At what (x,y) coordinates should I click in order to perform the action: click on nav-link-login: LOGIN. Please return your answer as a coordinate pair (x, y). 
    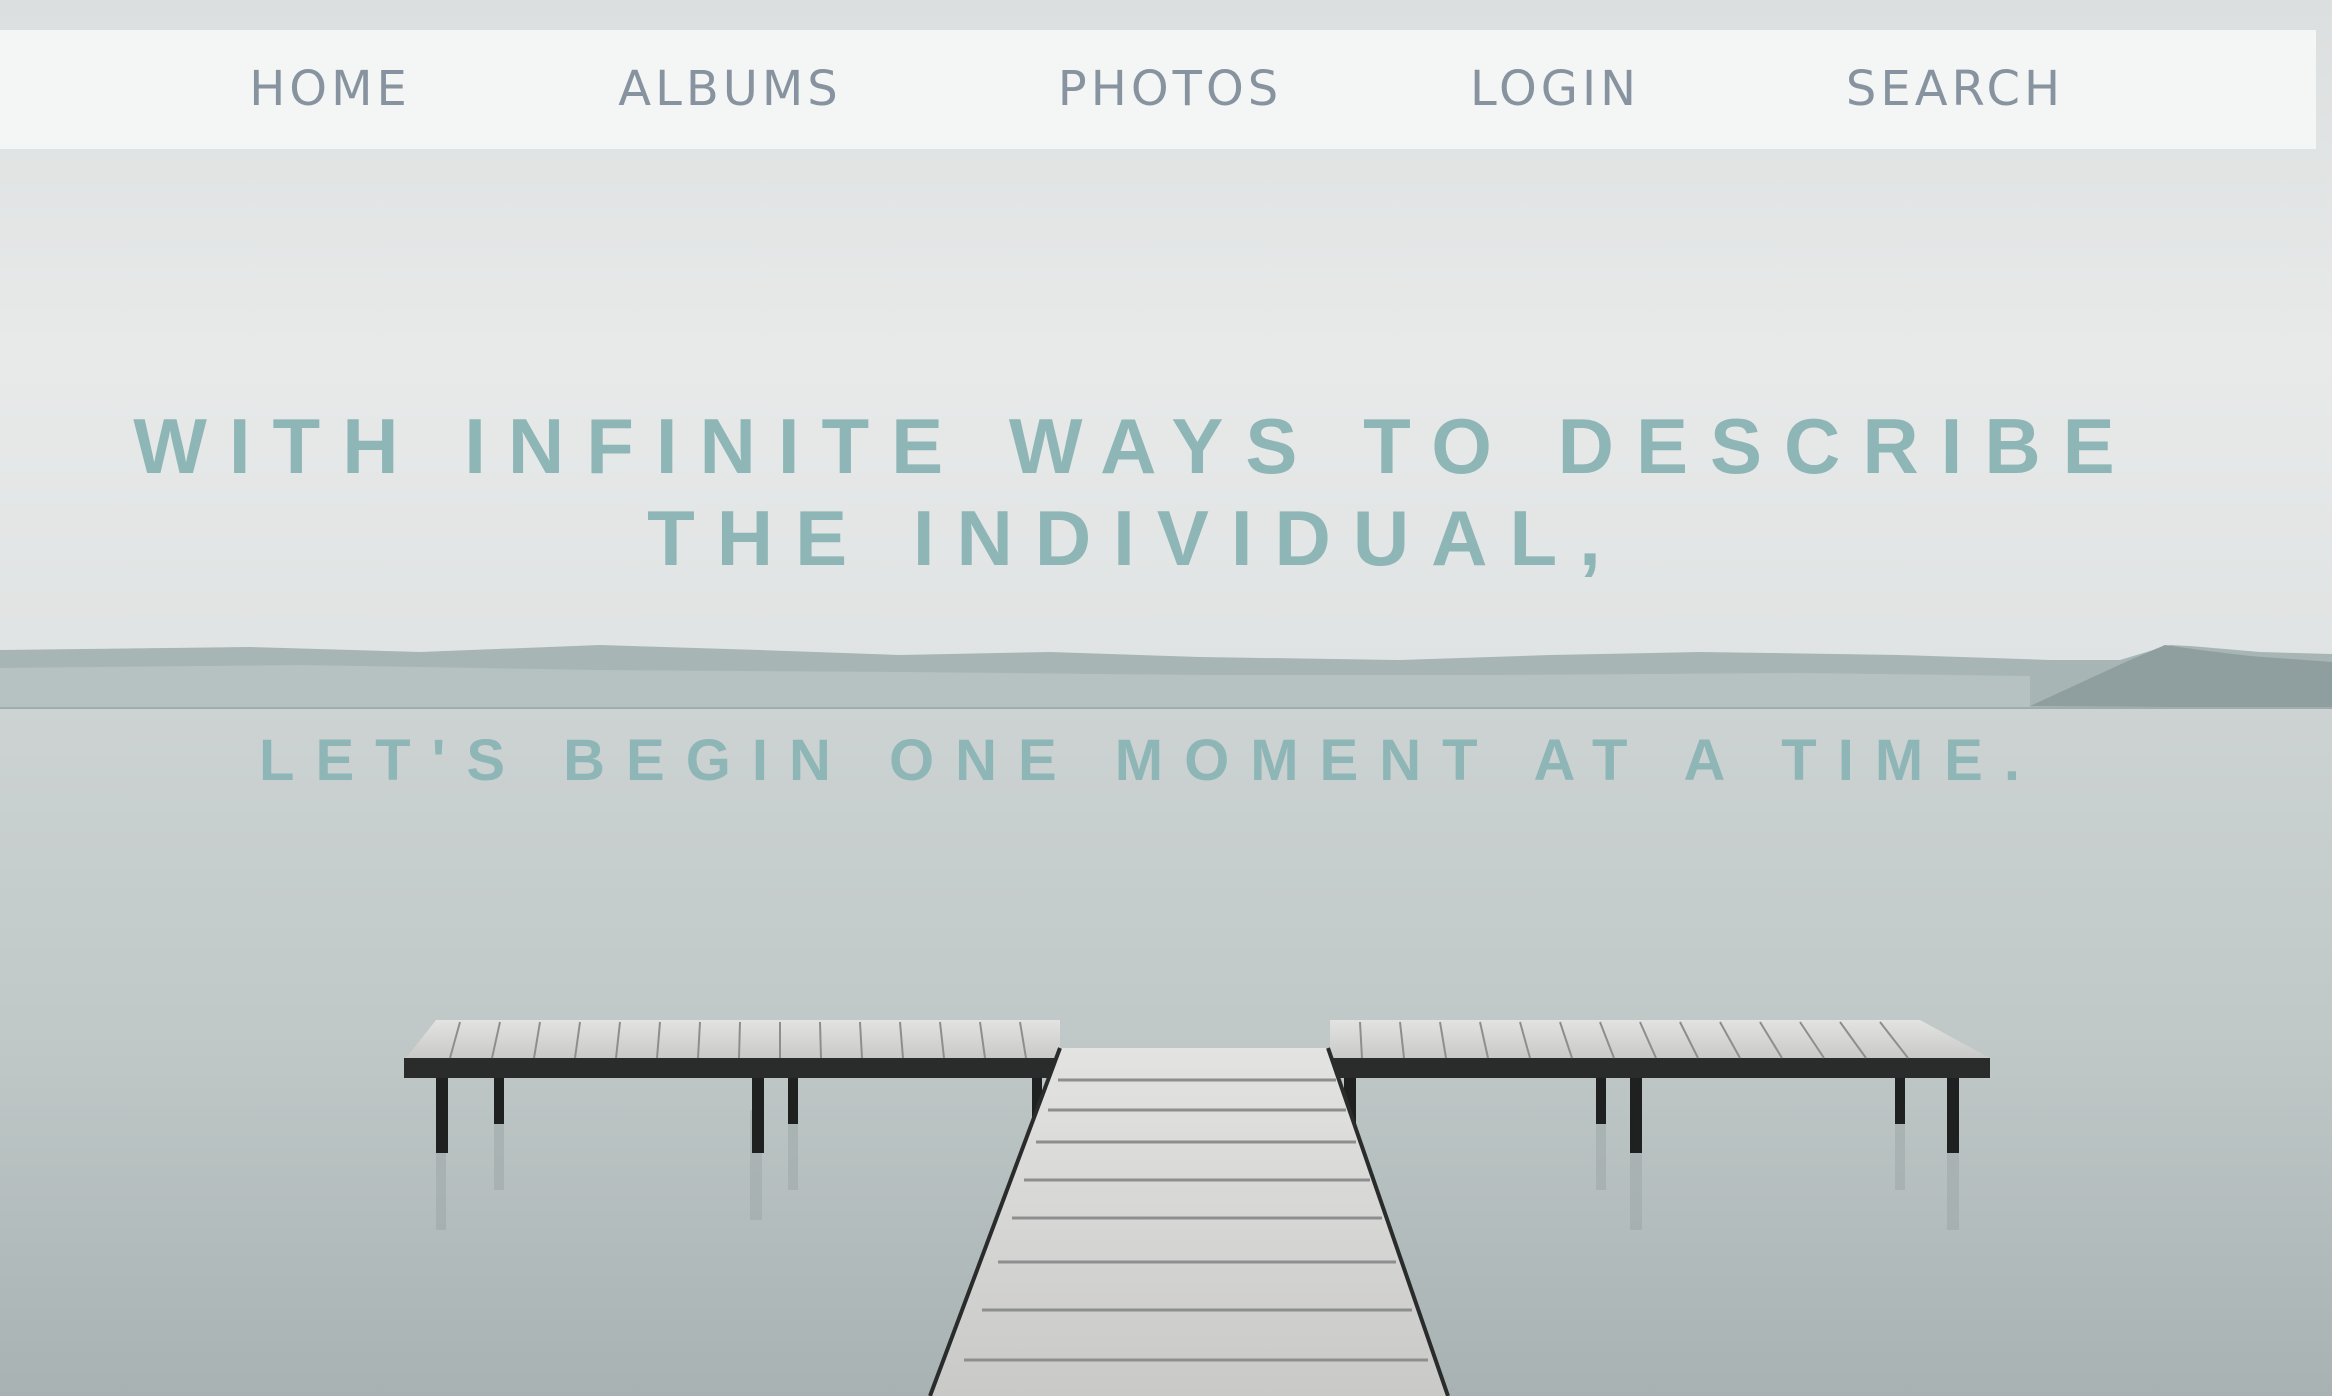
    Looking at the image, I should click on (1555, 89).